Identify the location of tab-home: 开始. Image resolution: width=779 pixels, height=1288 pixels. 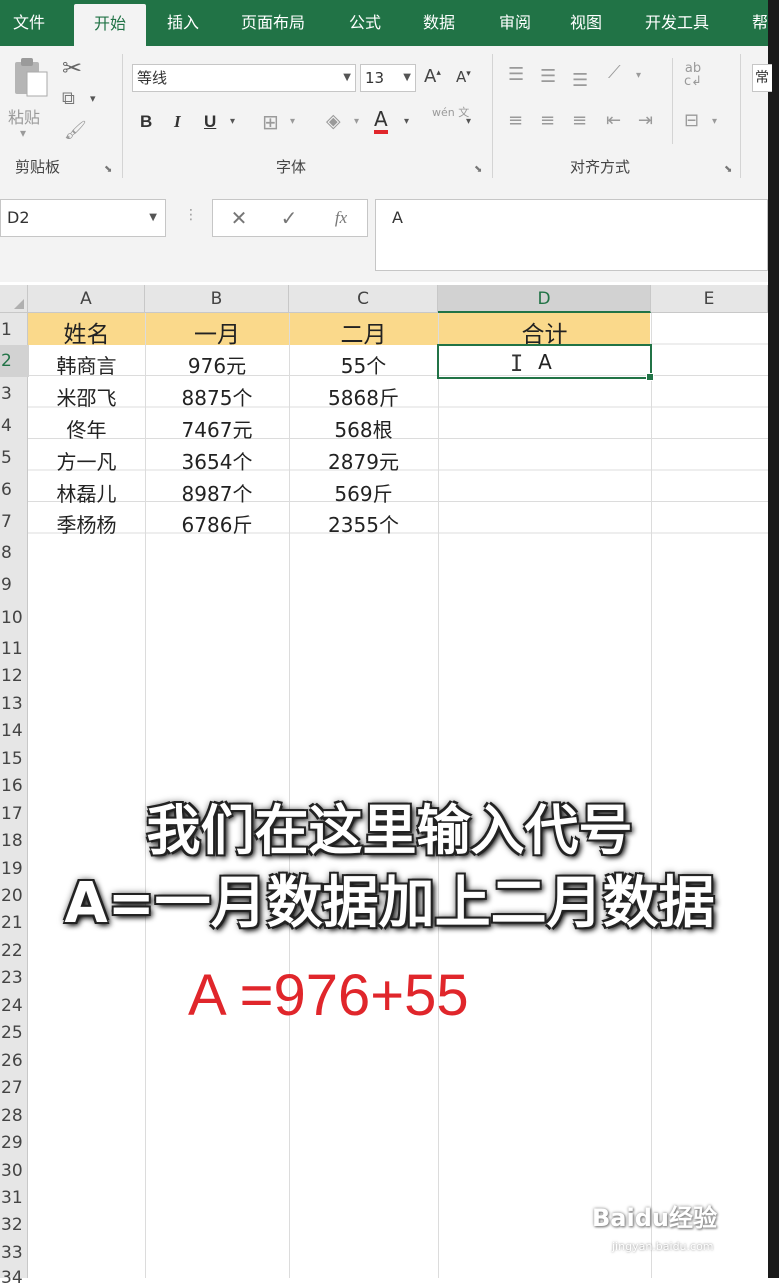
(110, 25).